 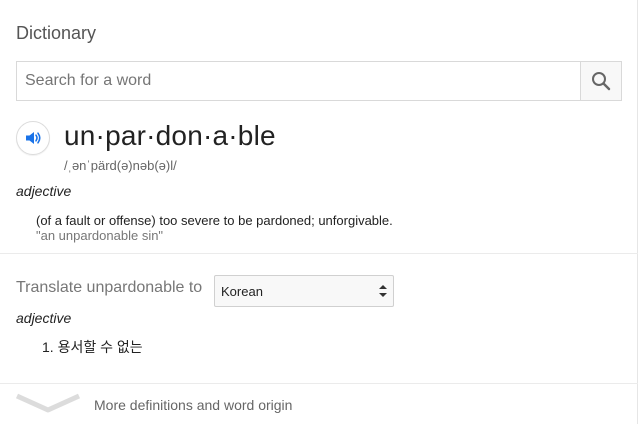 What do you see at coordinates (319, 253) in the screenshot?
I see `section-divider` at bounding box center [319, 253].